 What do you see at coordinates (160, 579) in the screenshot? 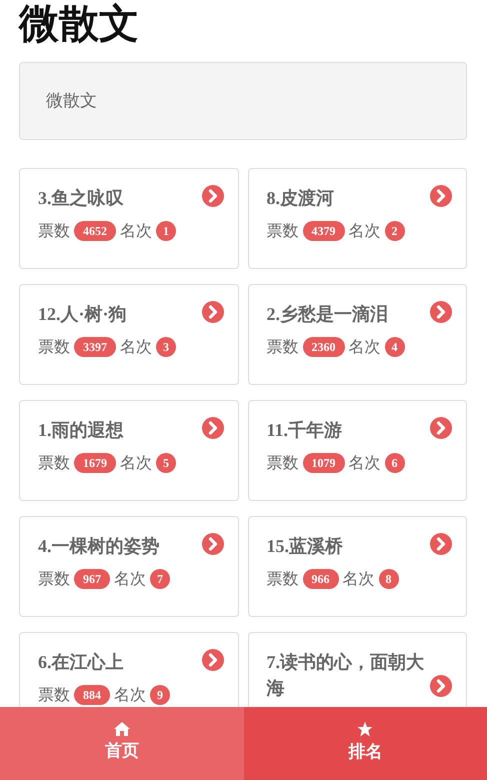
I see `rank-number: 7` at bounding box center [160, 579].